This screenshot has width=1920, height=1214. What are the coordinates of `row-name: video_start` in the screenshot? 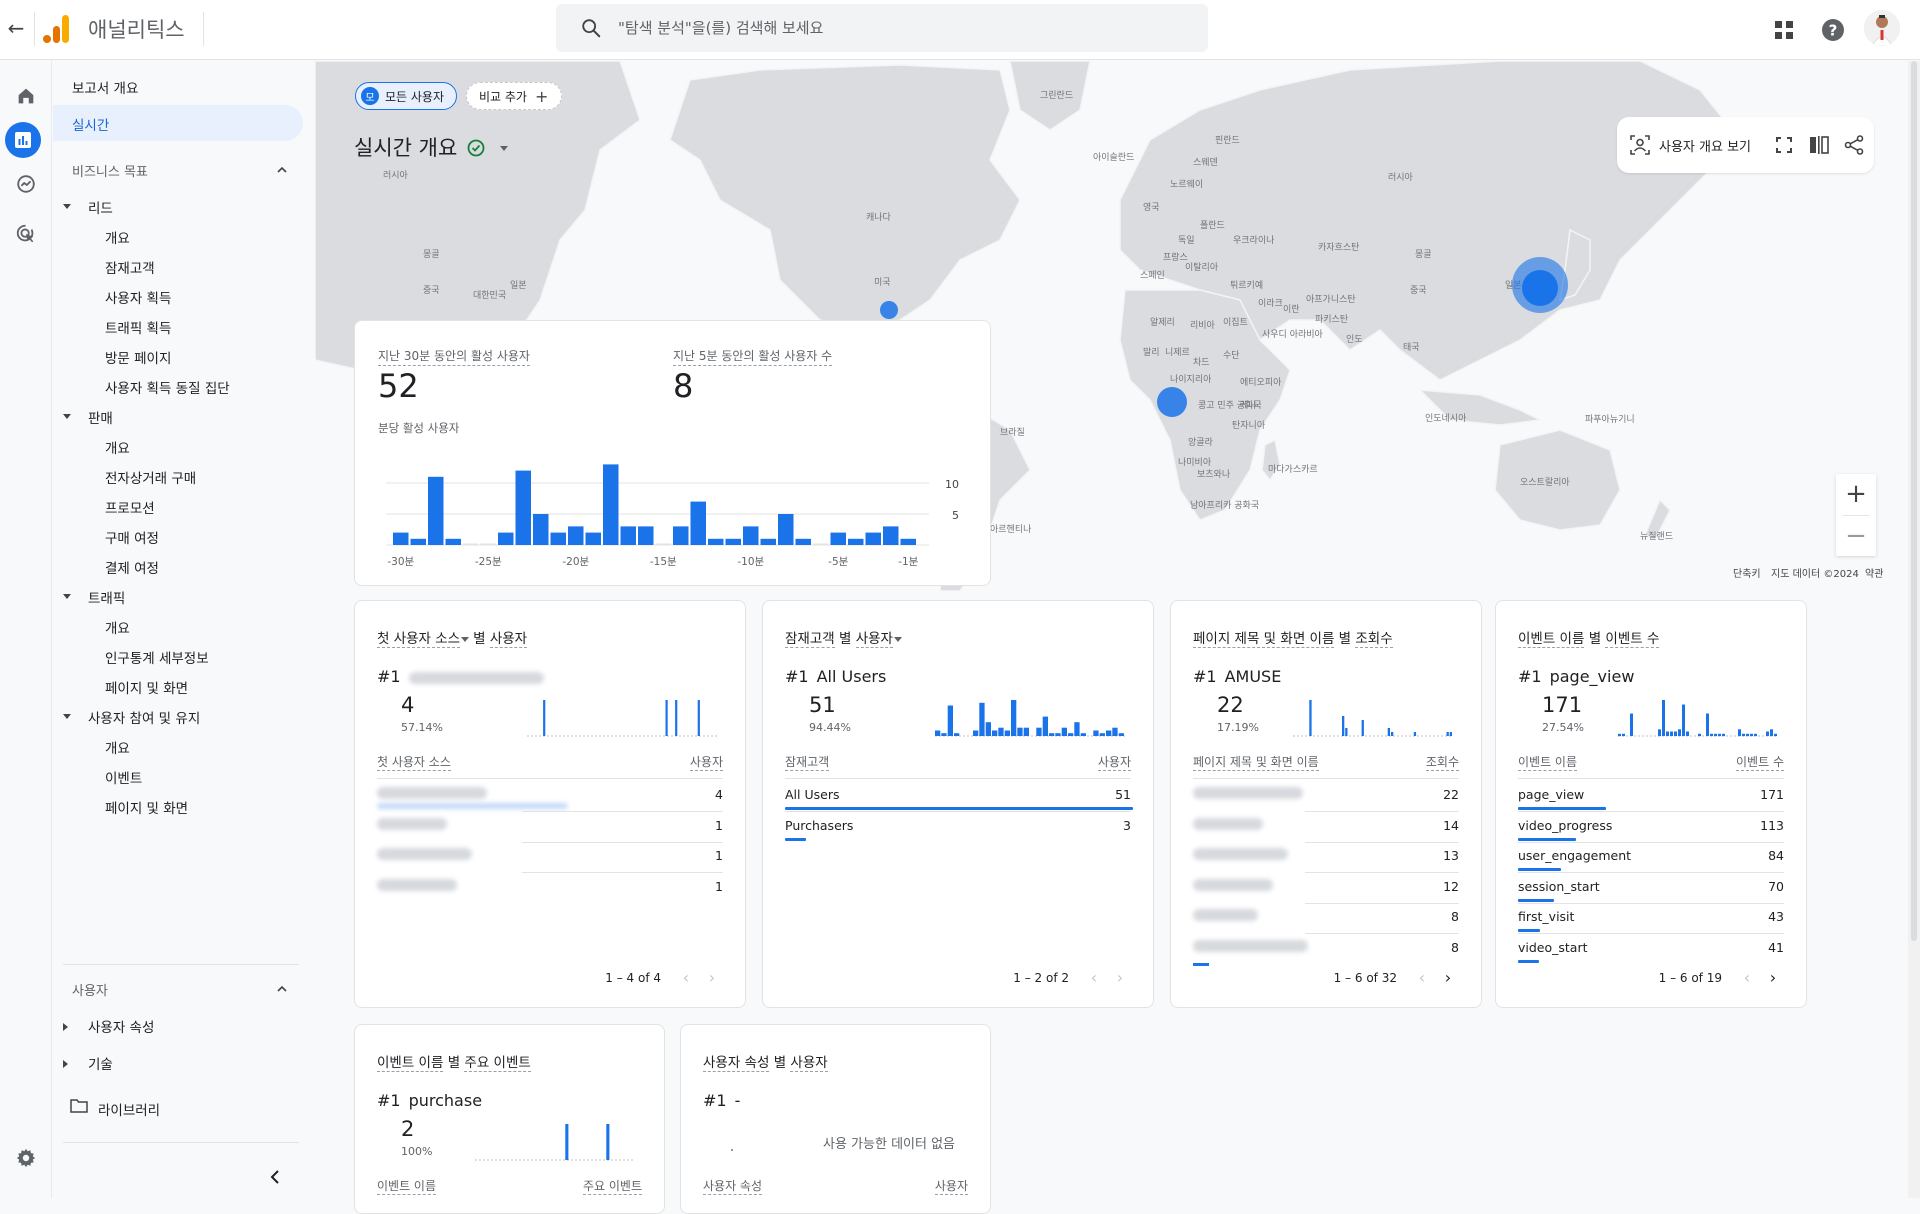 It's located at (1553, 947).